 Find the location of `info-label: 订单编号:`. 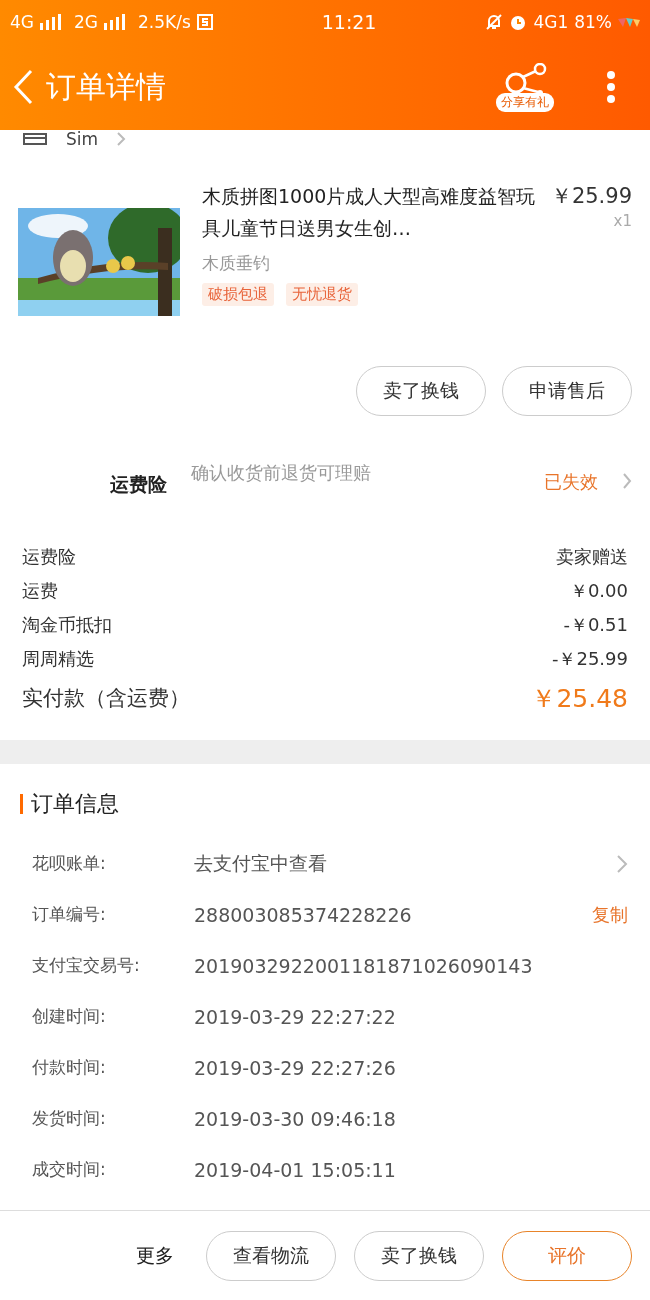

info-label: 订单编号: is located at coordinates (69, 914).